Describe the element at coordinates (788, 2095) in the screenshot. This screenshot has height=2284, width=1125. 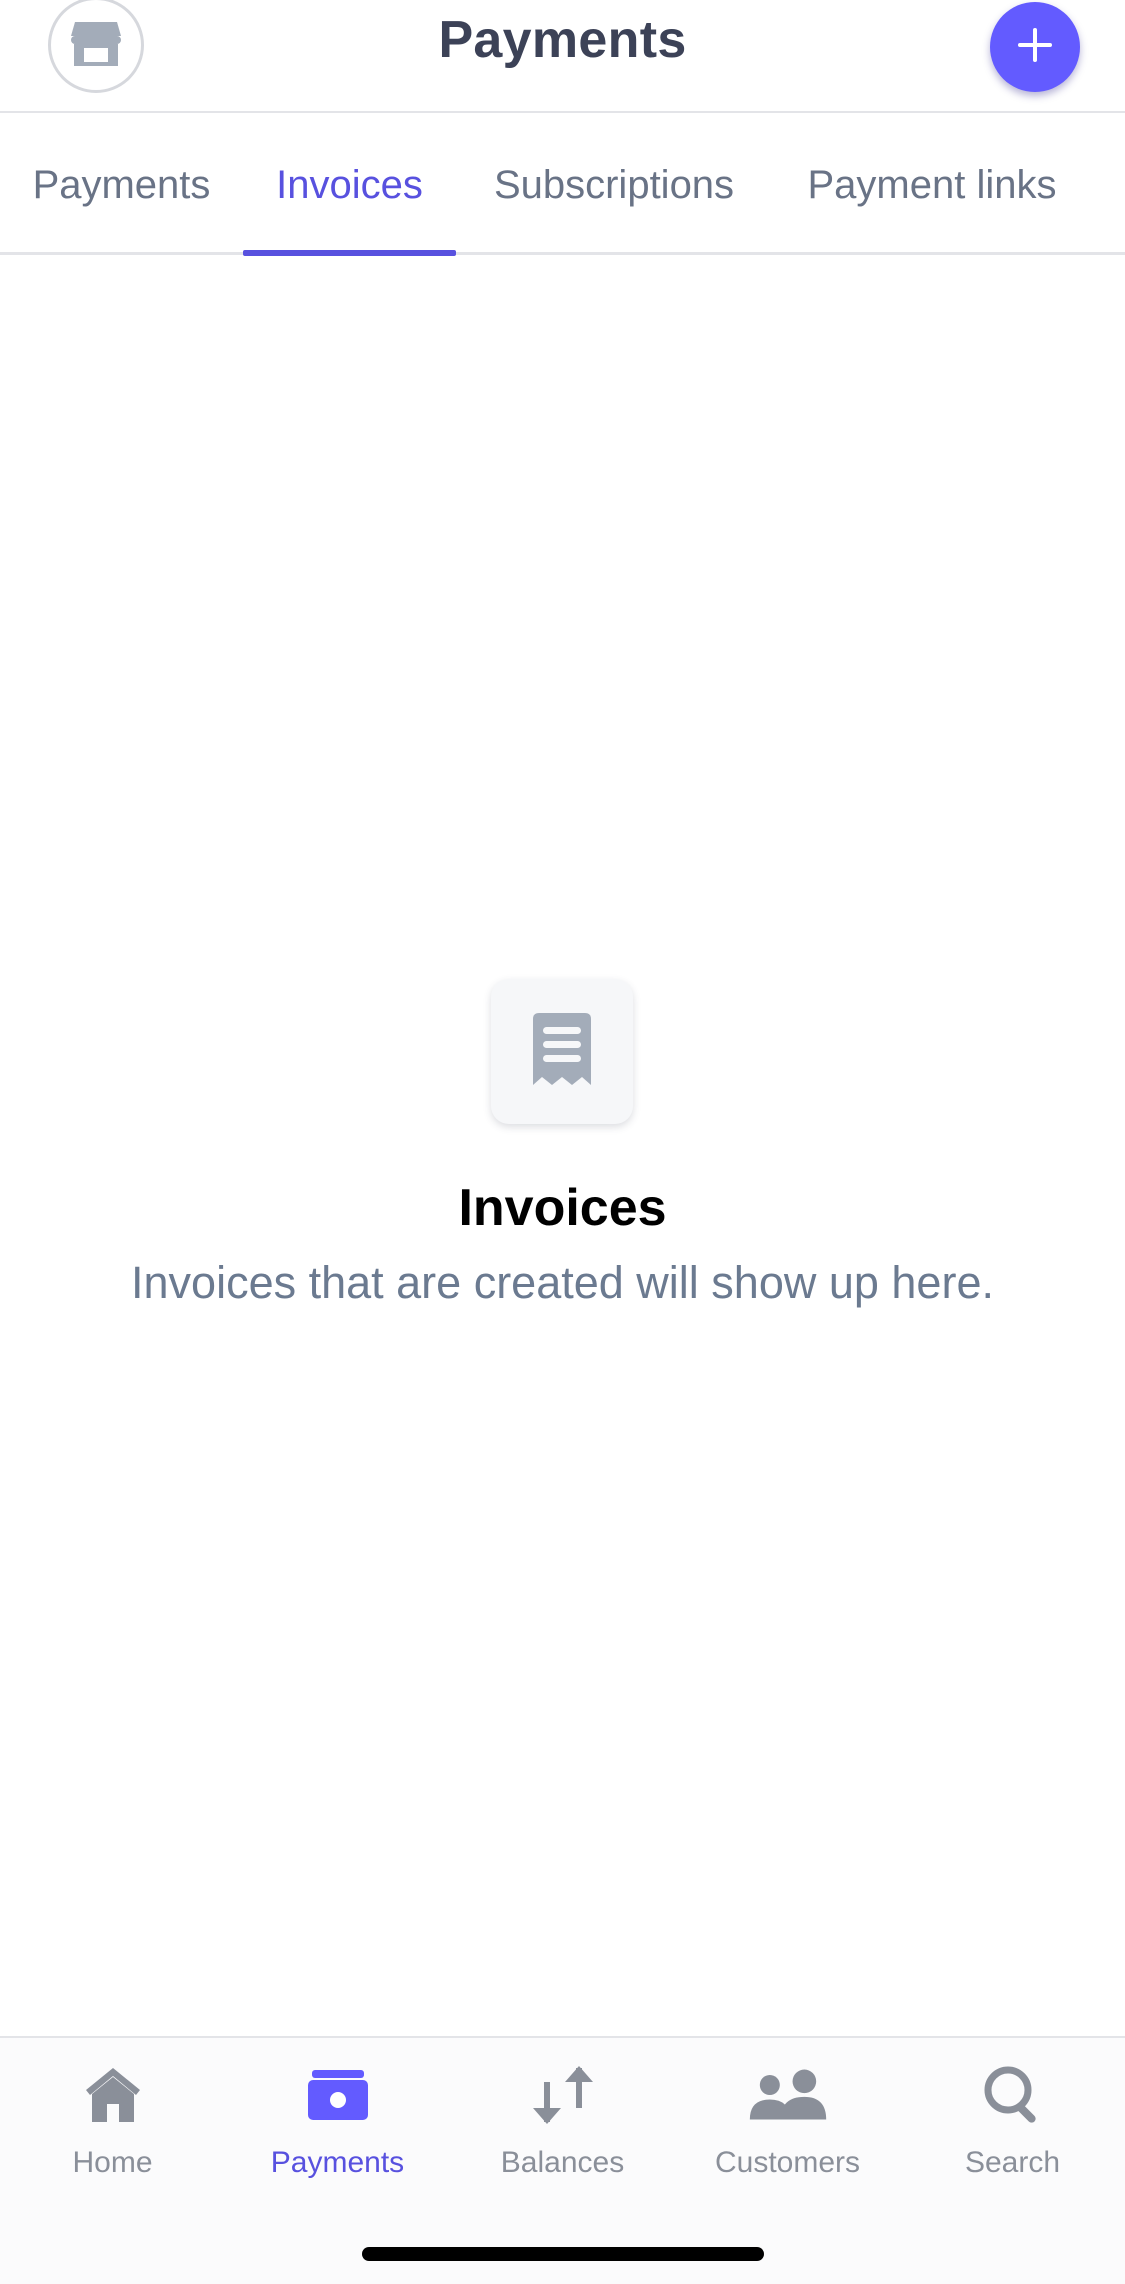
I see `customers-icon` at that location.